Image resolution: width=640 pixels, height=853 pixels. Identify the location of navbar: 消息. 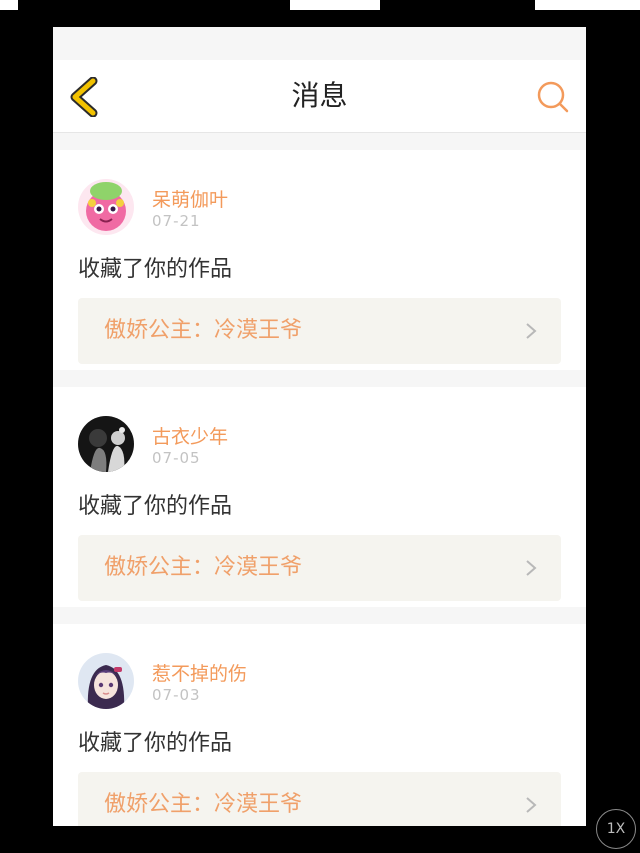
(319, 96).